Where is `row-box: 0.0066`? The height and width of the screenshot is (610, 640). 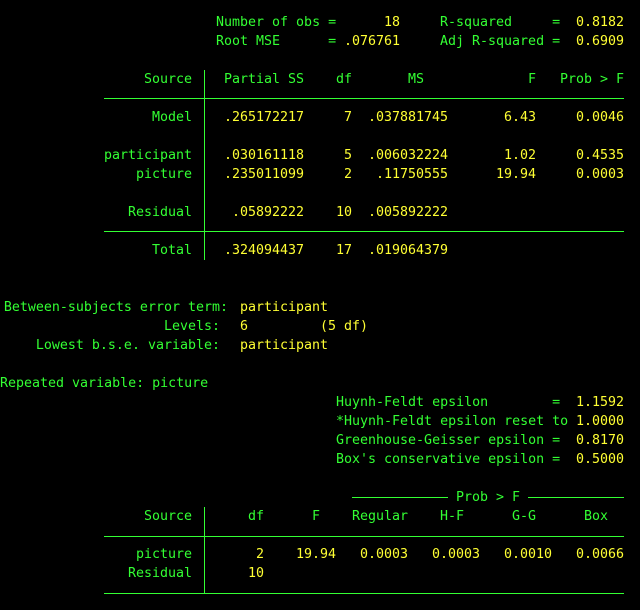
row-box: 0.0066 is located at coordinates (599, 554).